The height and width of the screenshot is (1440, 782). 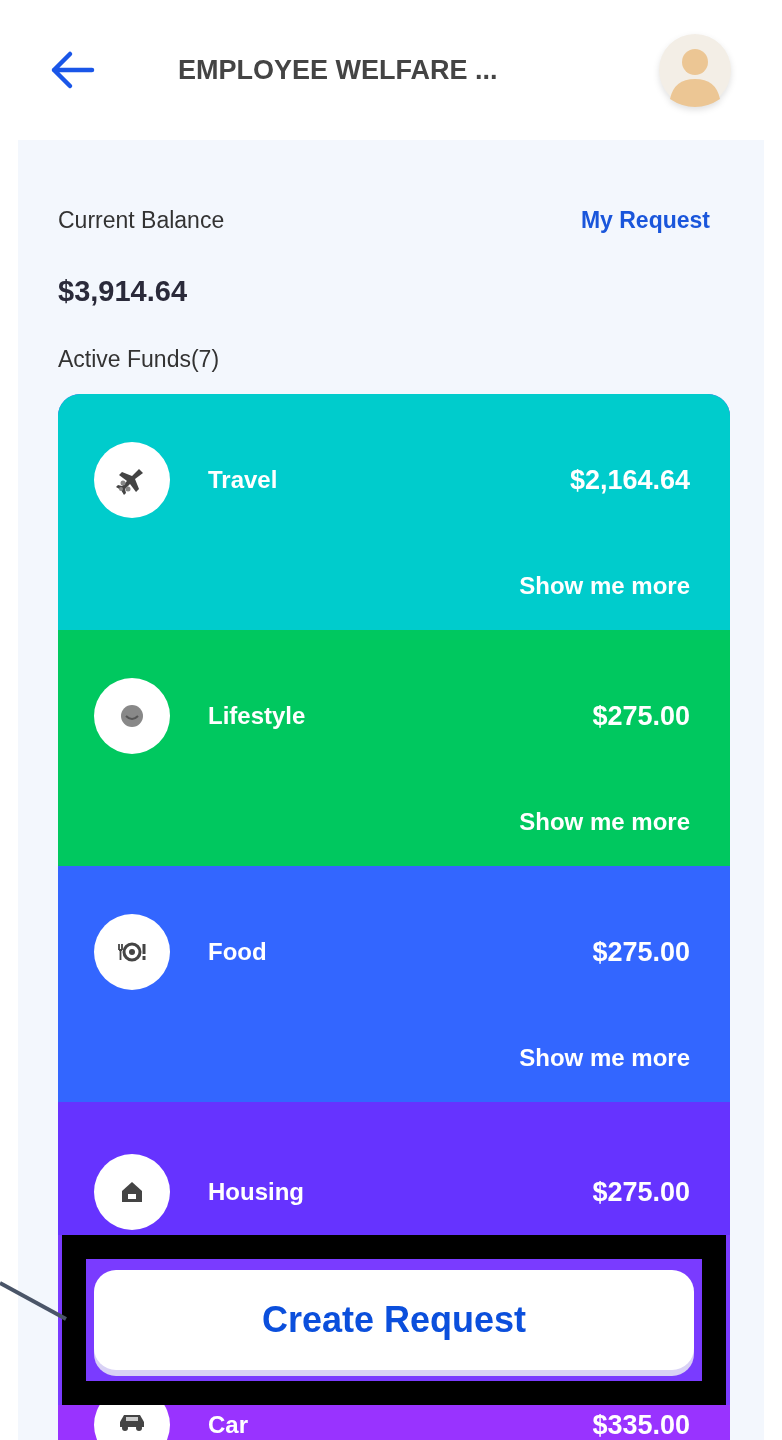 I want to click on fund-name: Housing, so click(x=256, y=1192).